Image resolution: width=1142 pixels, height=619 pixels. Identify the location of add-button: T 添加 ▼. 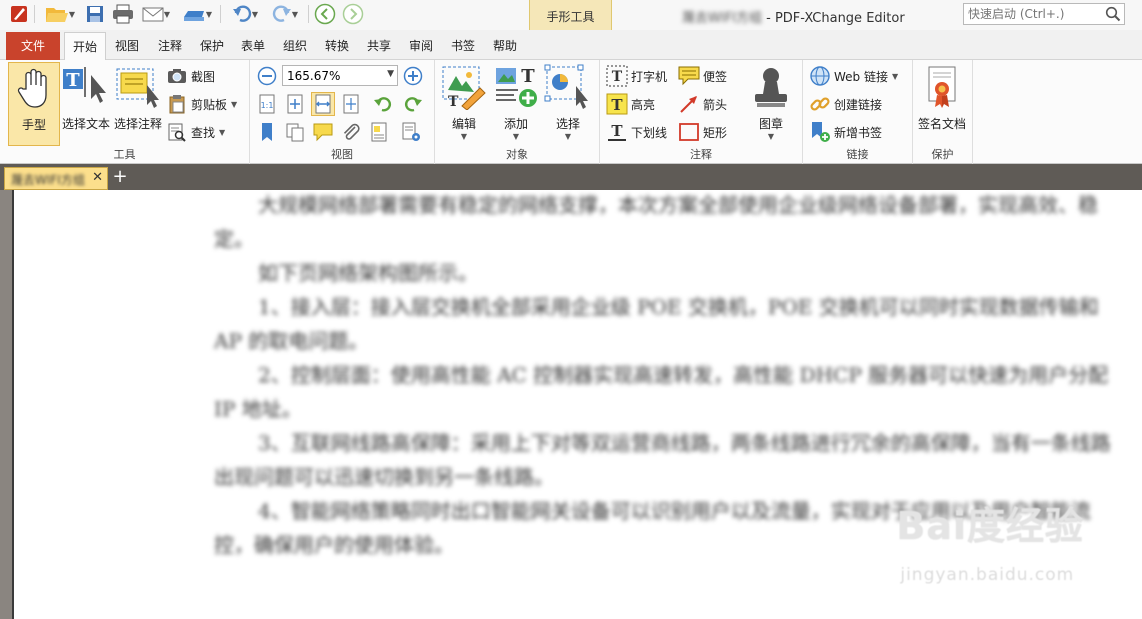
(516, 104).